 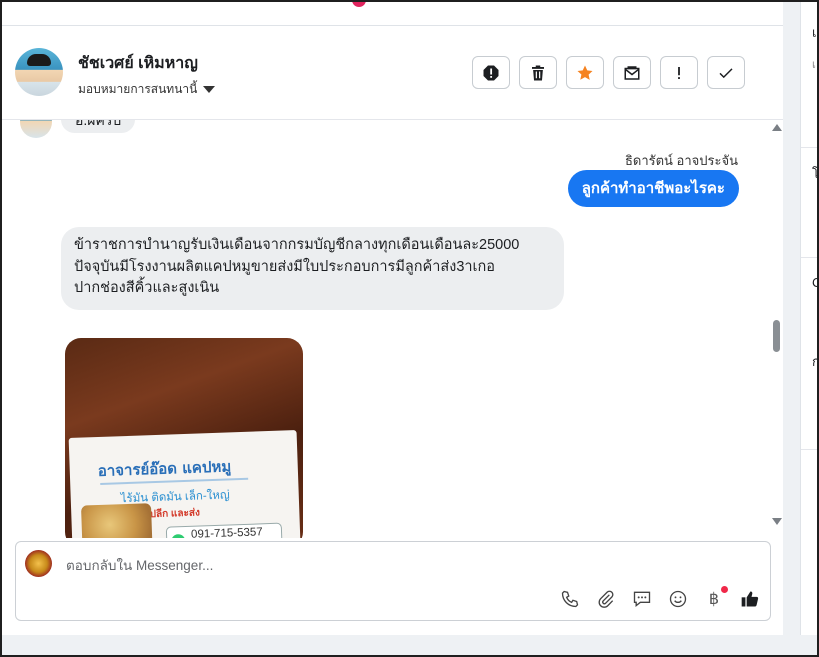 What do you see at coordinates (116, 520) in the screenshot?
I see `food-image` at bounding box center [116, 520].